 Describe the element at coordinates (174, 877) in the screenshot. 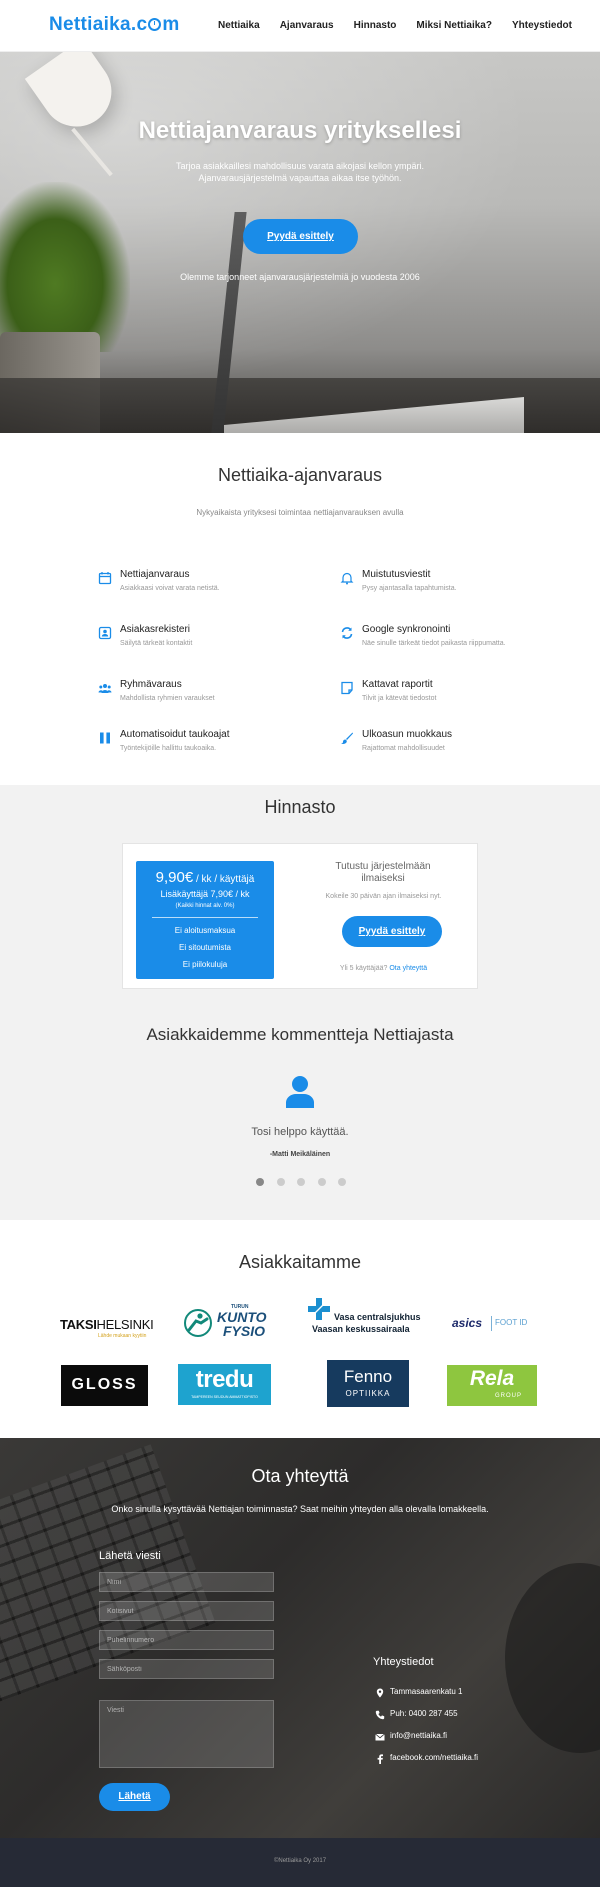

I see `price-value: 9,90€` at that location.